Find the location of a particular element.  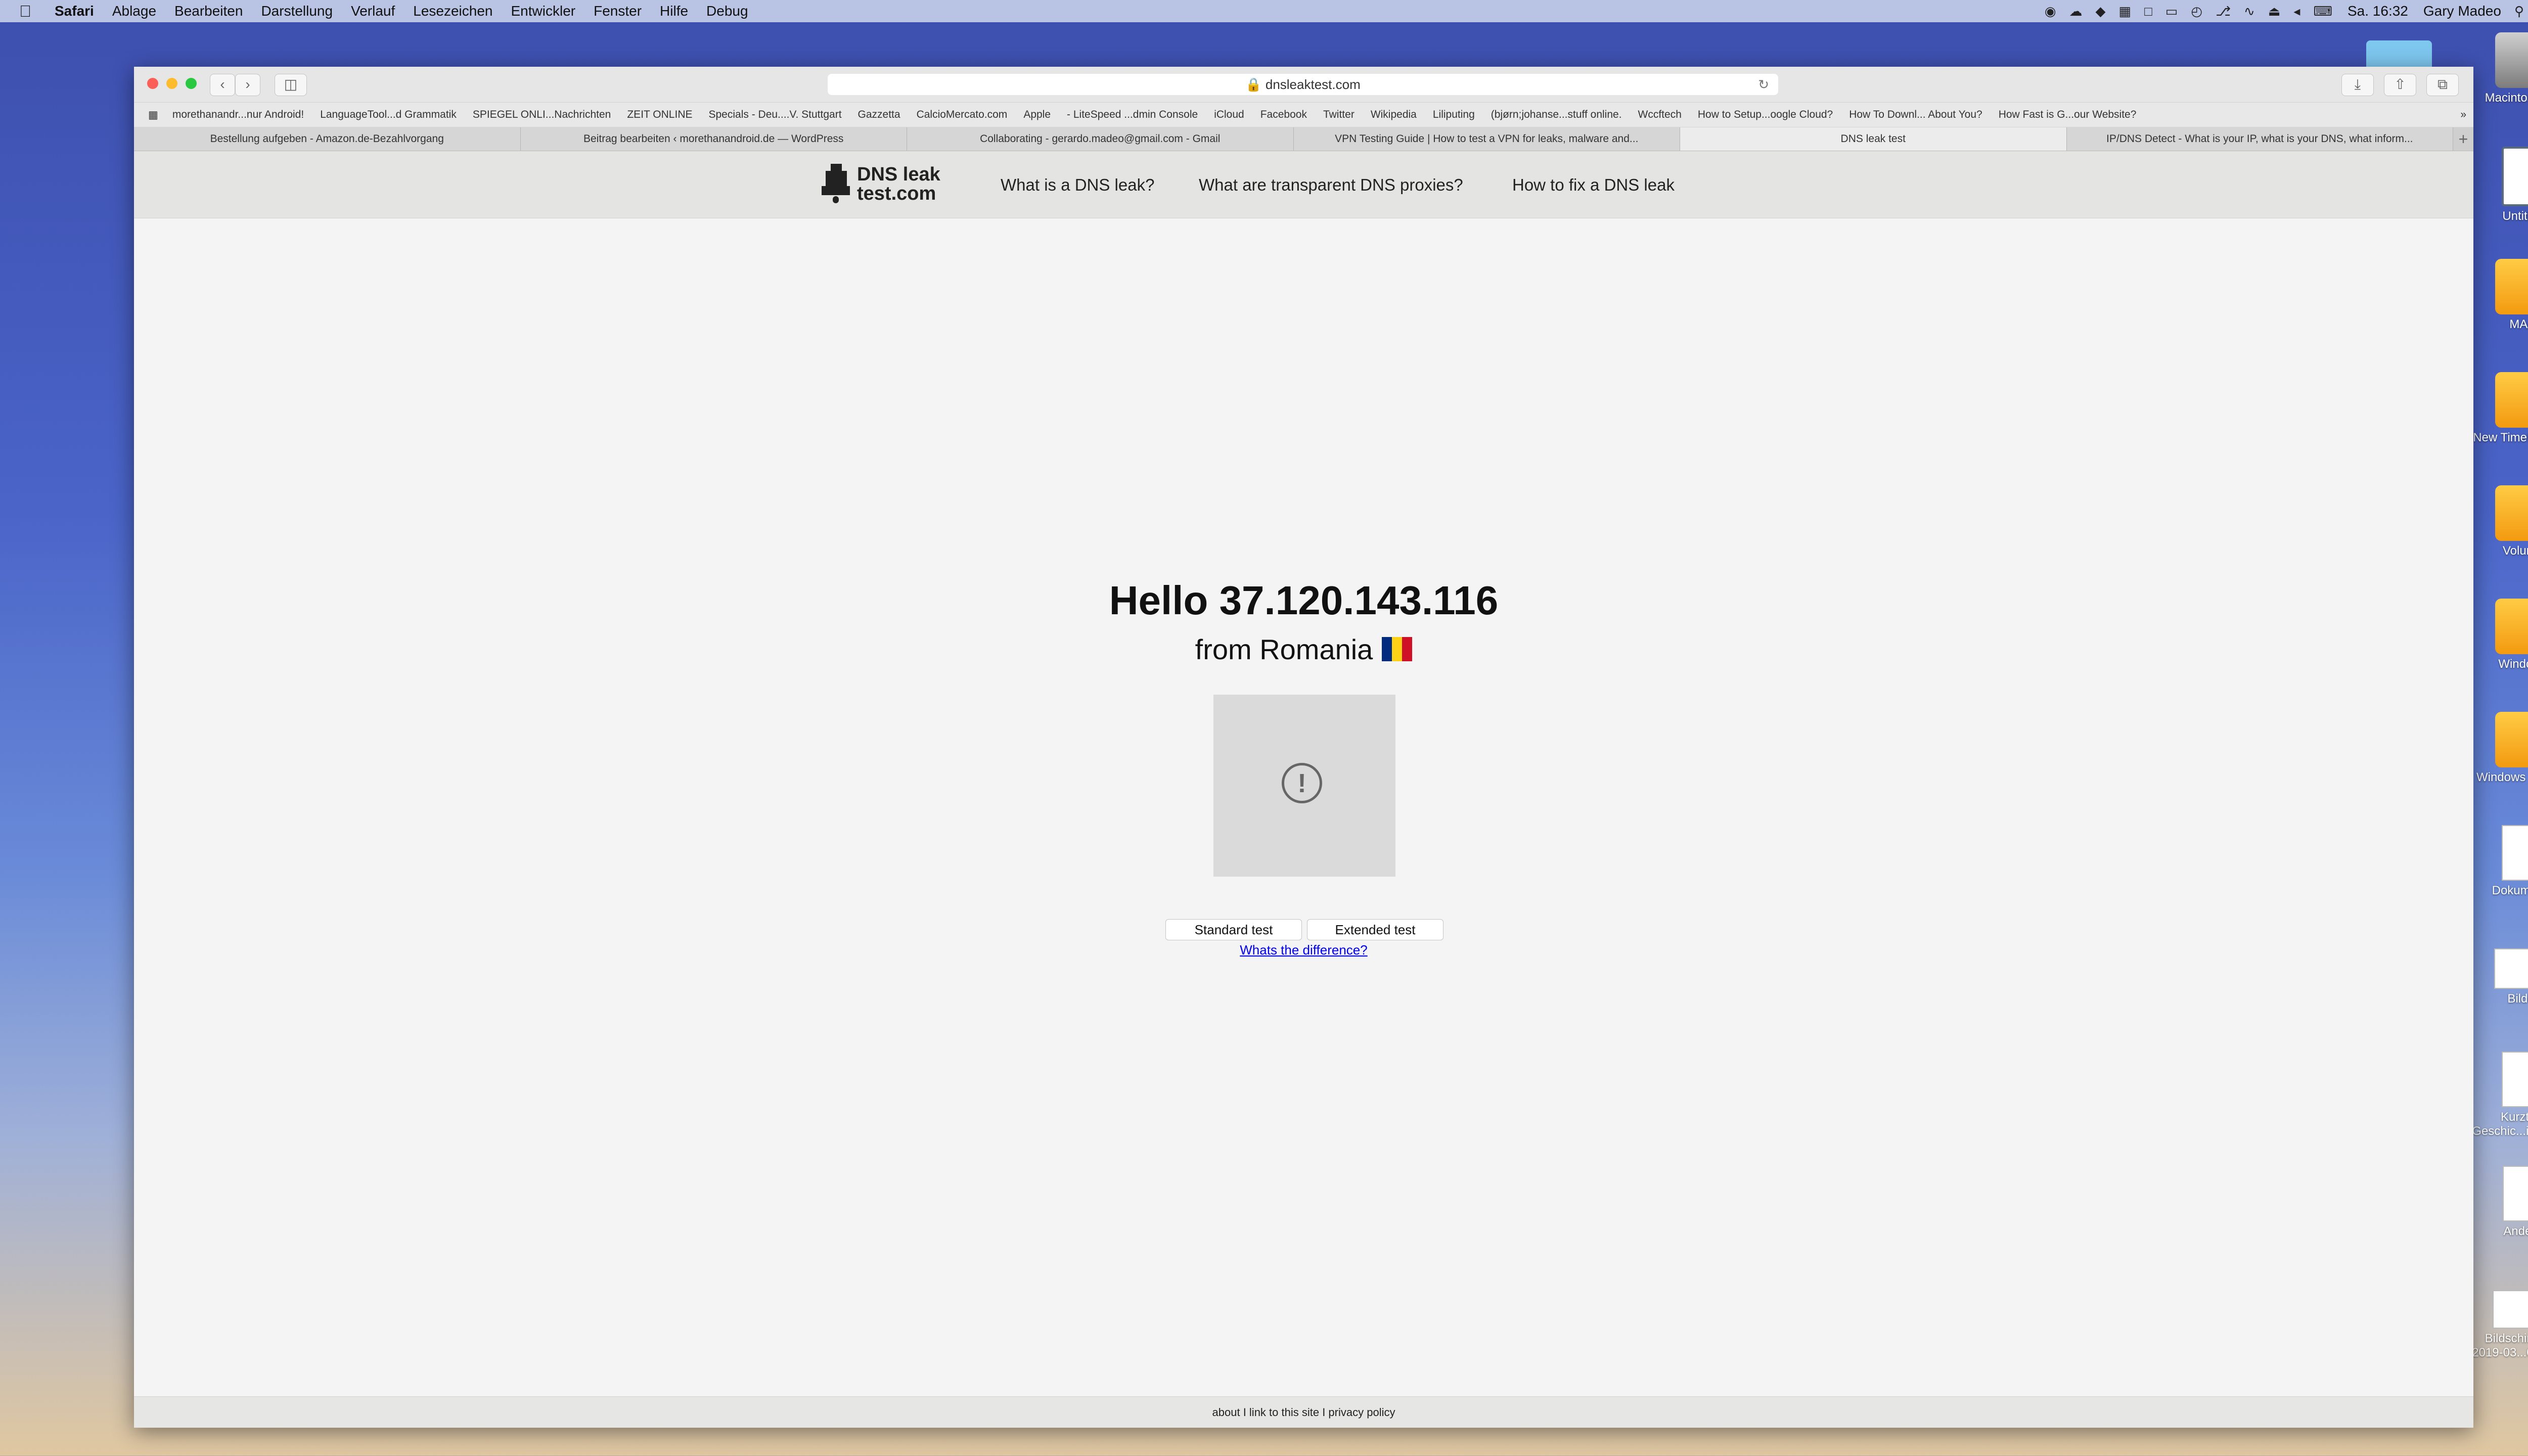

tab-overview-button: ⧉ is located at coordinates (2442, 85).